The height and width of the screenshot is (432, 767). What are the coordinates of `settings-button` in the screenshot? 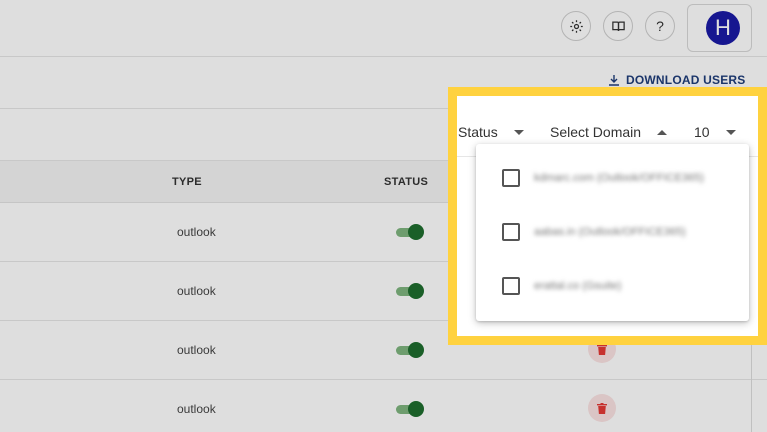 It's located at (576, 26).